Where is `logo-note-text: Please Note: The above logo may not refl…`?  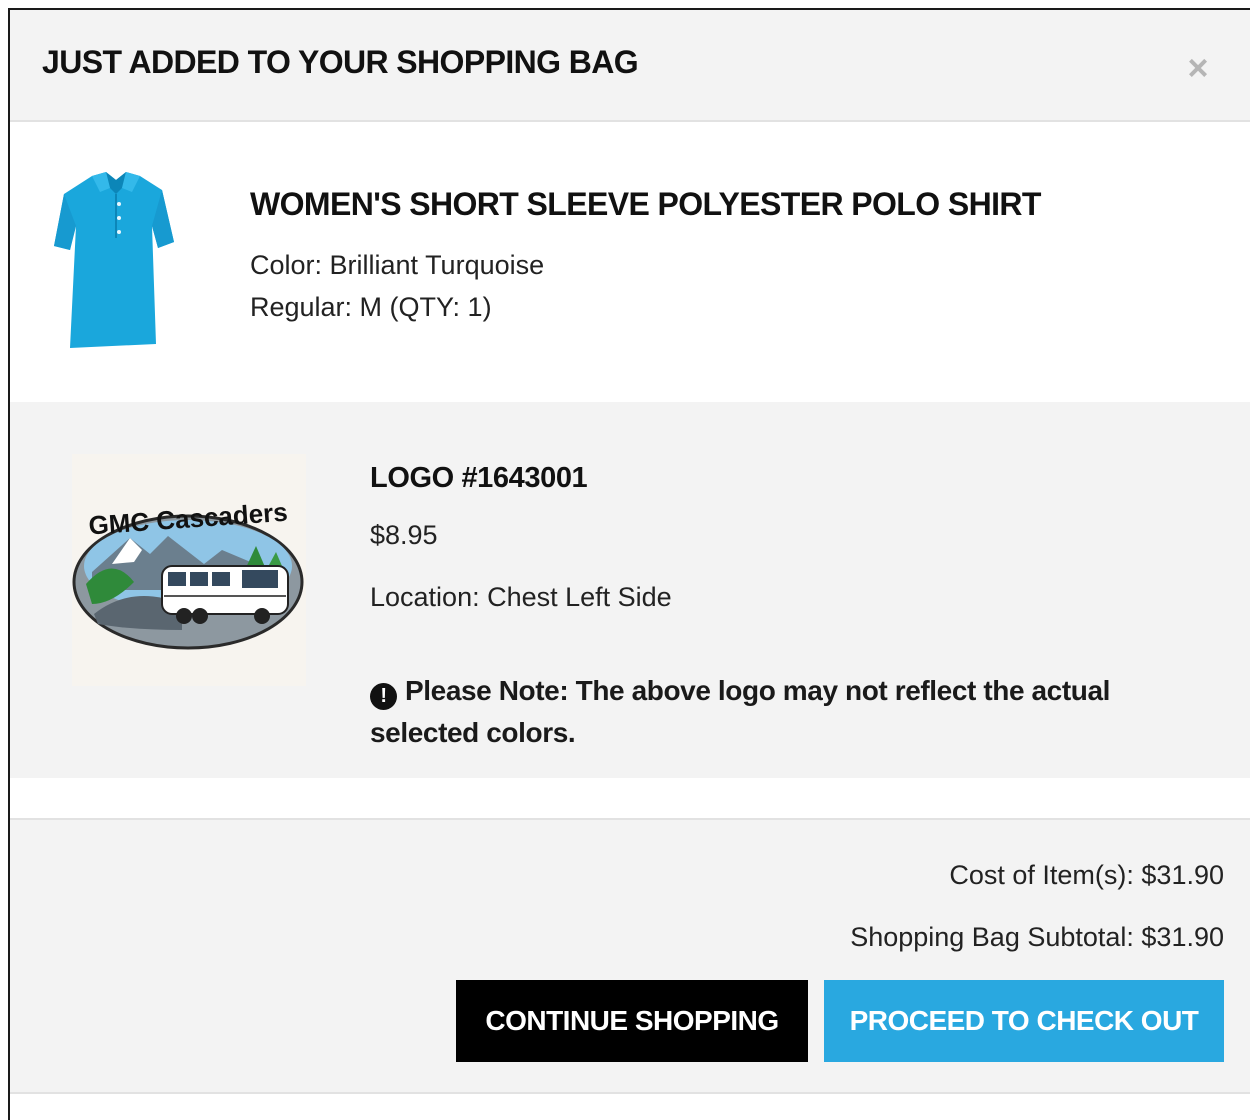
logo-note-text: Please Note: The above logo may not refl… is located at coordinates (740, 711).